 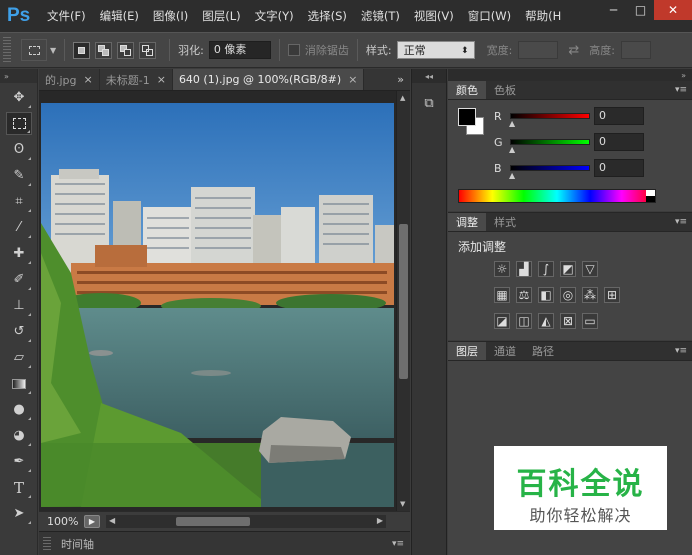 What do you see at coordinates (170, 16) in the screenshot?
I see `menu-image: 图像(I)` at bounding box center [170, 16].